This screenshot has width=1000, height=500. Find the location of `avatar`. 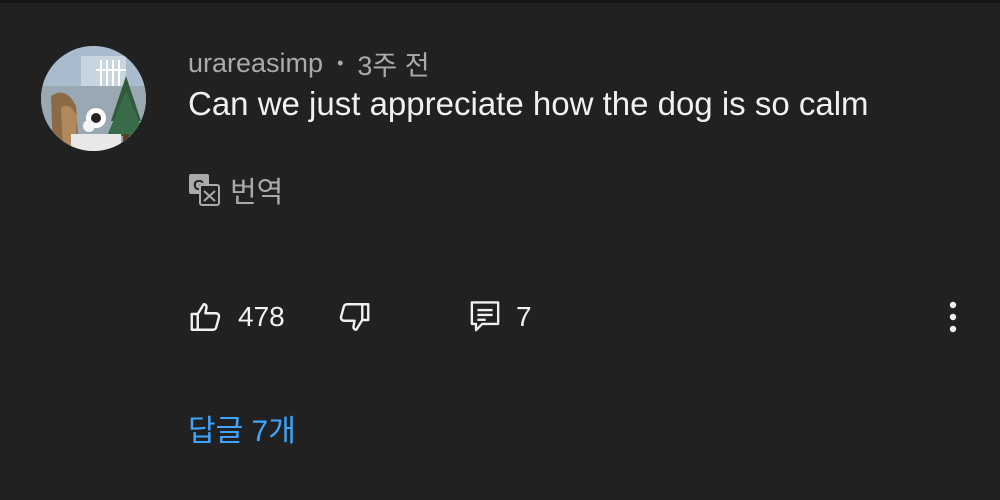

avatar is located at coordinates (93, 98).